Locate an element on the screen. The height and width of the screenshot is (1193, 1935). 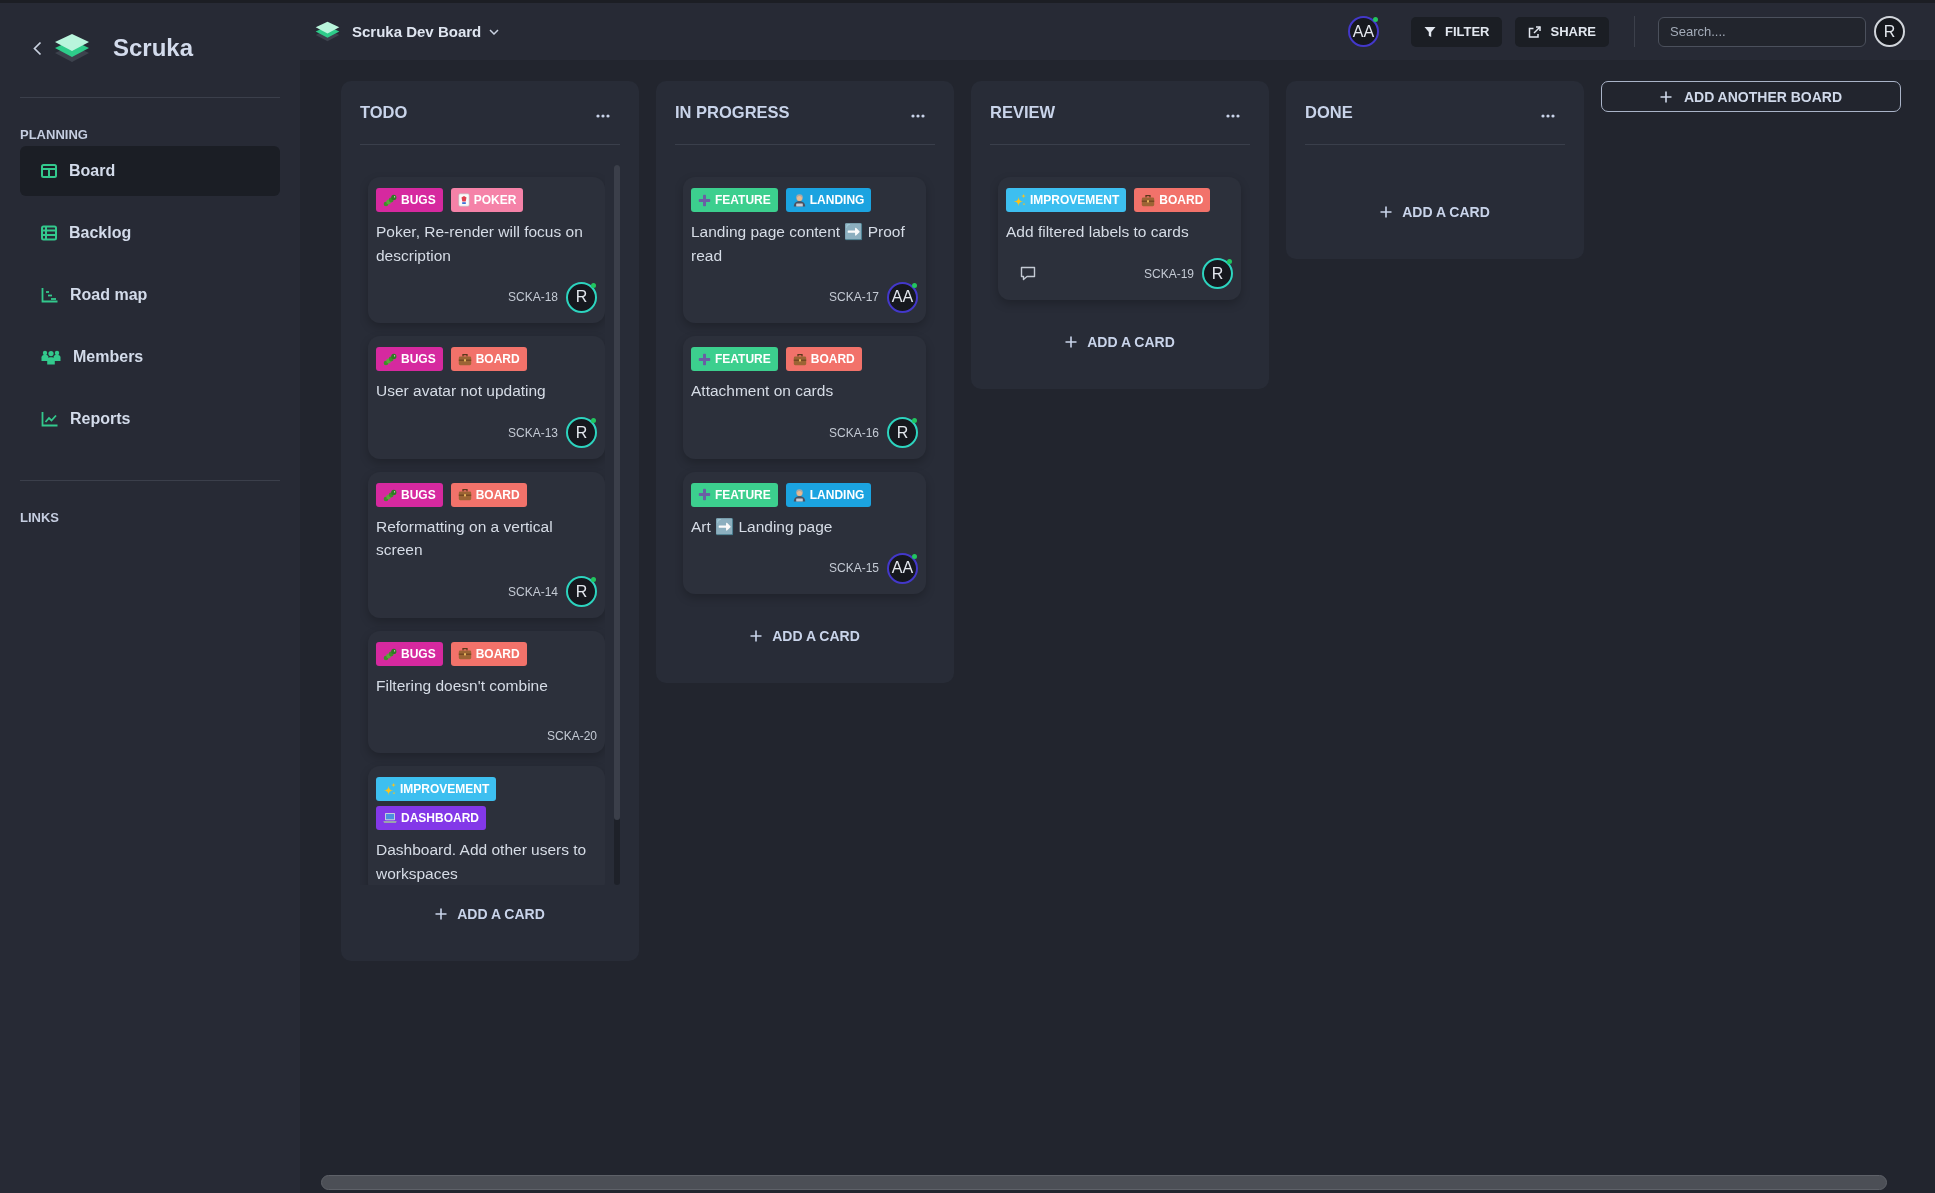
nav-item: Members is located at coordinates (150, 357).